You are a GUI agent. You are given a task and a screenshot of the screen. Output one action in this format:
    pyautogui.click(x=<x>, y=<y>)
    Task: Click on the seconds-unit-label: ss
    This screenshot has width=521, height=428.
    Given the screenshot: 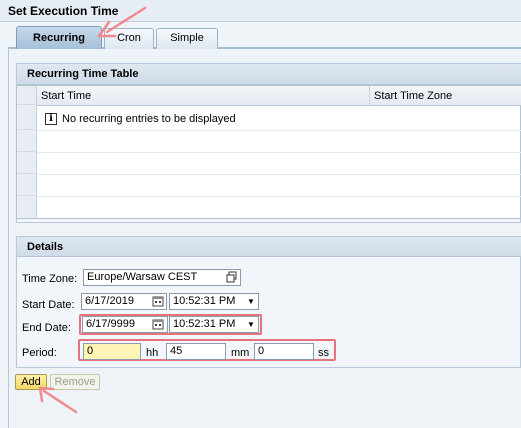 What is the action you would take?
    pyautogui.click(x=323, y=353)
    